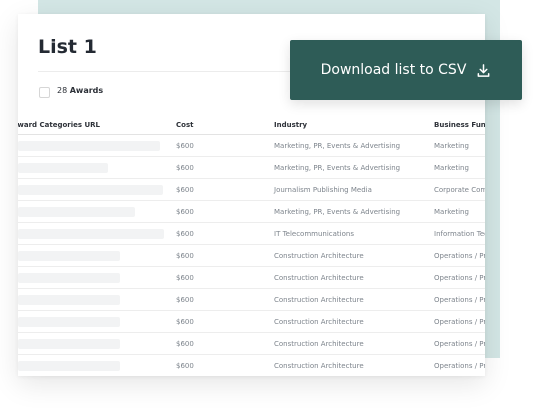 The width and height of the screenshot is (540, 411). Describe the element at coordinates (59, 125) in the screenshot. I see `column-header-url: Award Categories URL` at that location.